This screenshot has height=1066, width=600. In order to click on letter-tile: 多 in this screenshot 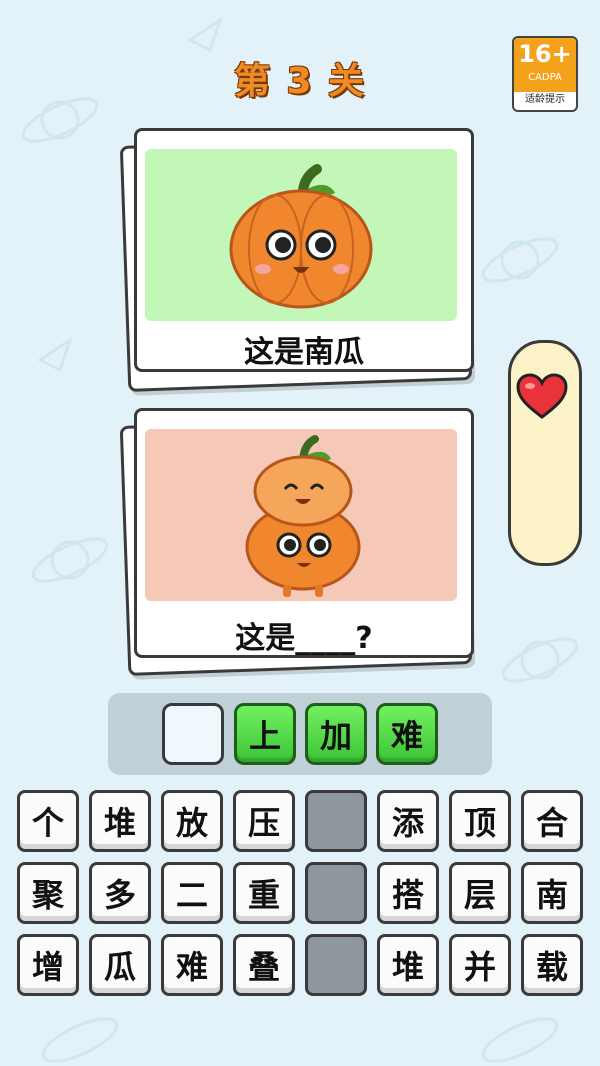, I will do `click(120, 893)`.